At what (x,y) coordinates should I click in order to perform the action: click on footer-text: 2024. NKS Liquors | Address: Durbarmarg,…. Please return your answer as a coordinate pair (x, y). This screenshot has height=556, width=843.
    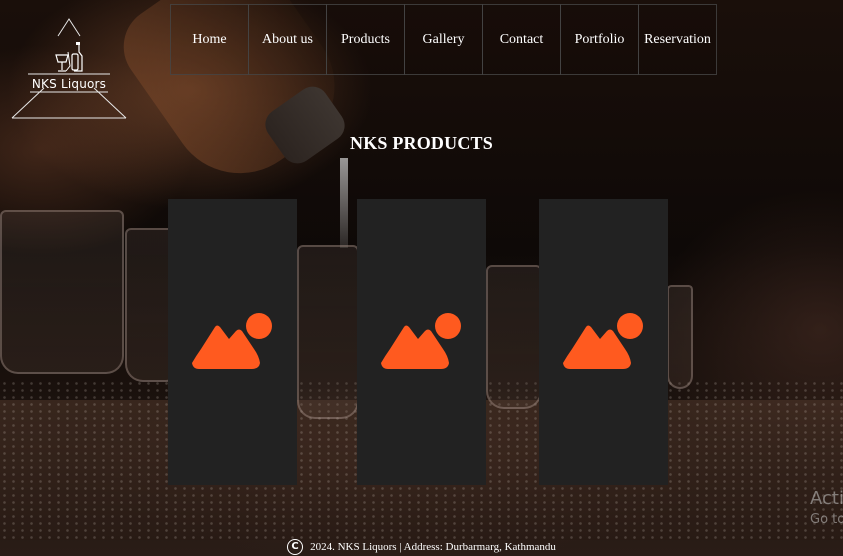
    Looking at the image, I should click on (433, 546).